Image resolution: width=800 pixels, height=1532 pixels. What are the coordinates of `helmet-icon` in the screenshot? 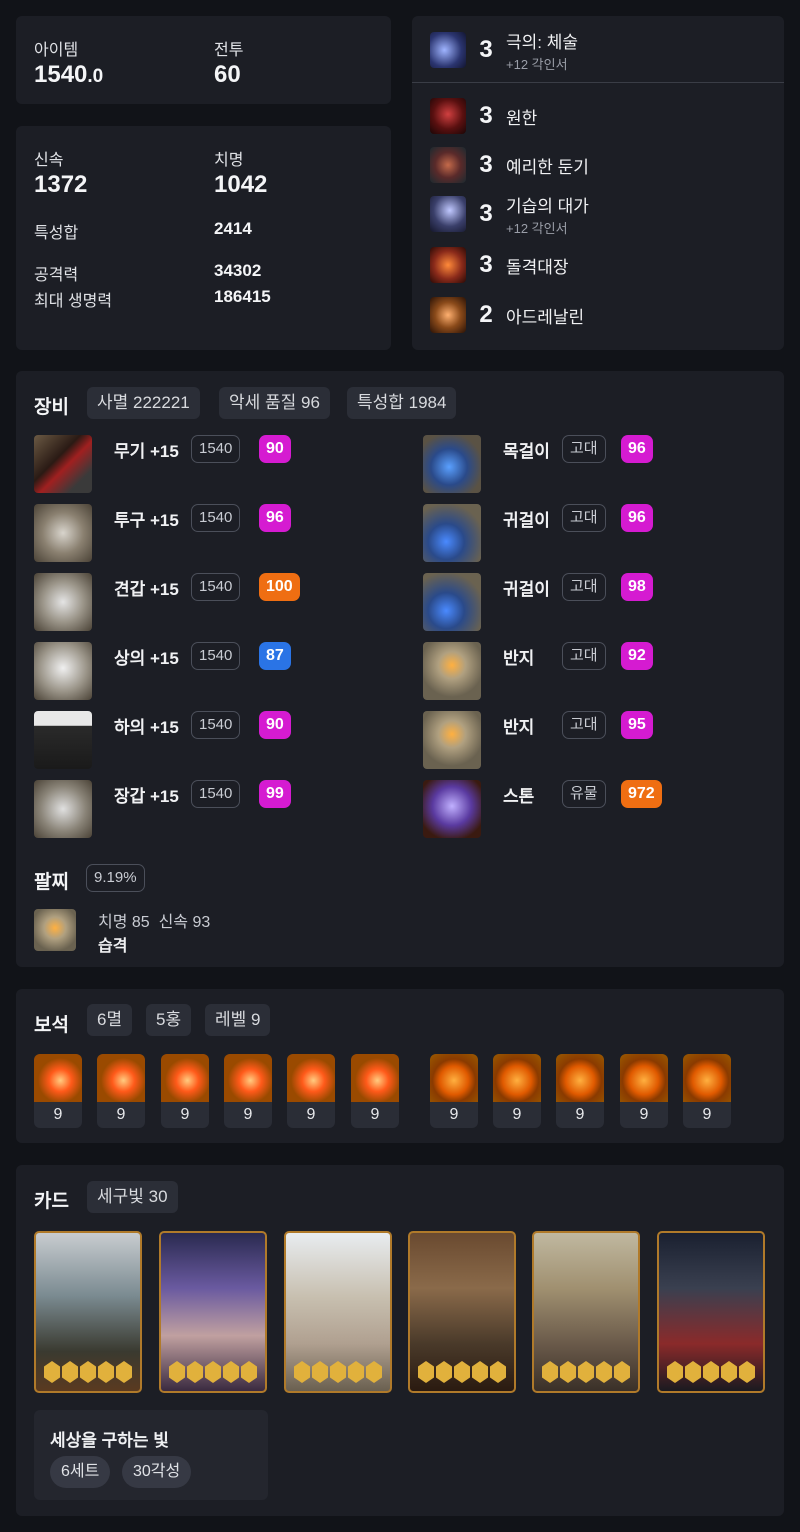 It's located at (63, 533).